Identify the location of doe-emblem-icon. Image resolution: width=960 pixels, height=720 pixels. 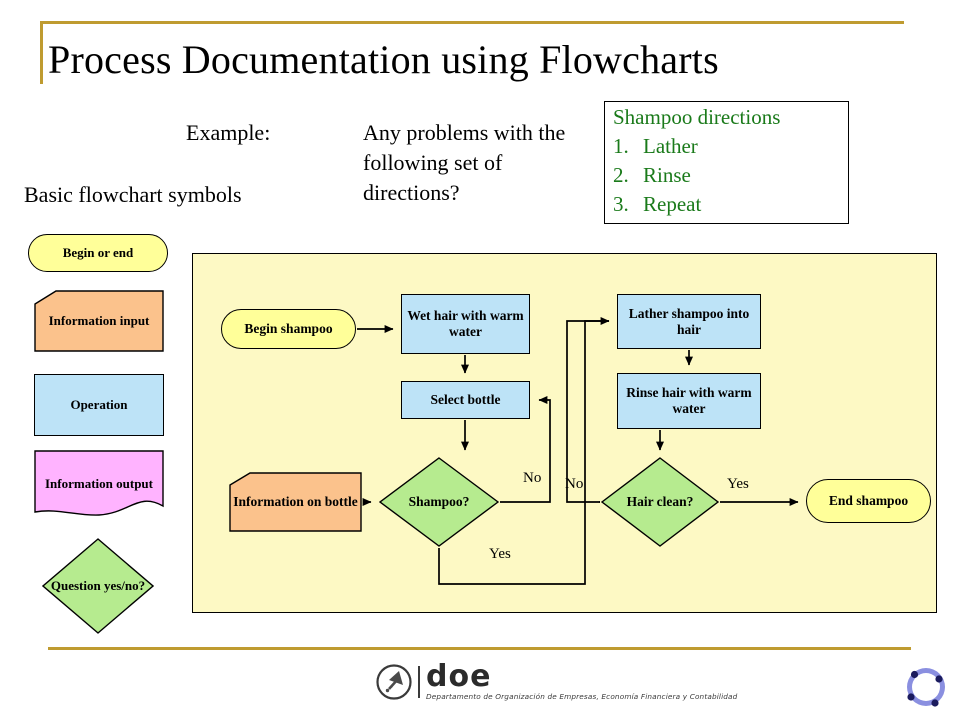
(394, 682).